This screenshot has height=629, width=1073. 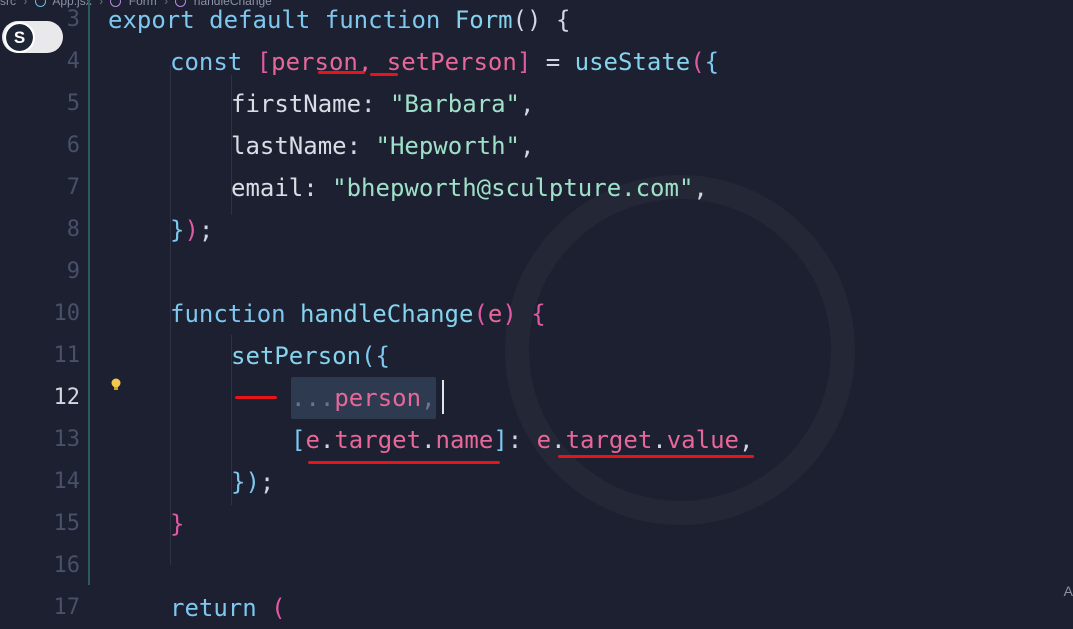 I want to click on code-line-11: 11 setPerson({, so click(x=536, y=356).